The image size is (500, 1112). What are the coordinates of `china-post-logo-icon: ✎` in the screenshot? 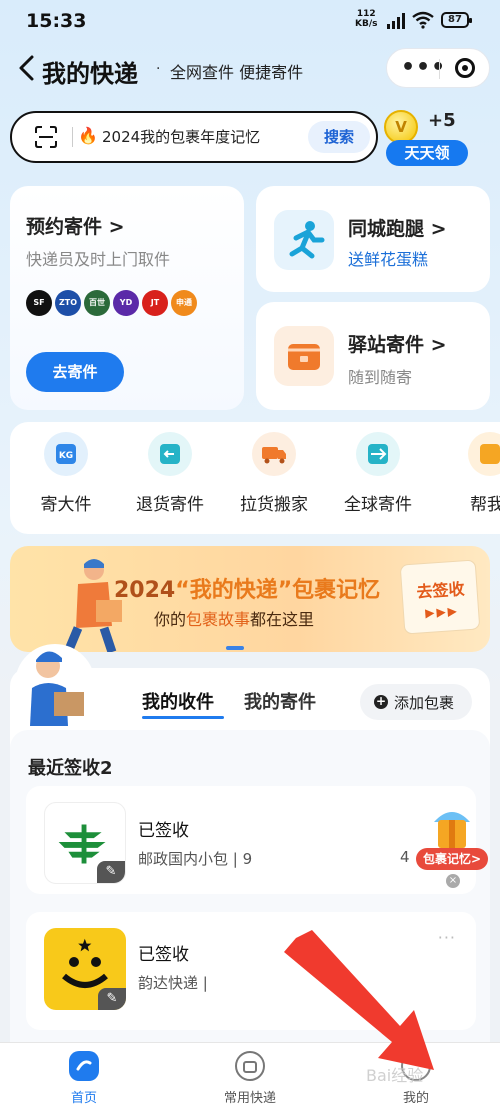 It's located at (85, 843).